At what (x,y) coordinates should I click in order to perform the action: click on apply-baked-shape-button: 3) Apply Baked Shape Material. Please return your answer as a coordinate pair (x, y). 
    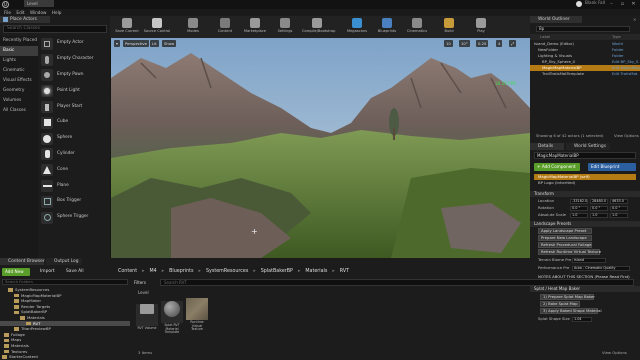
    Looking at the image, I should click on (571, 311).